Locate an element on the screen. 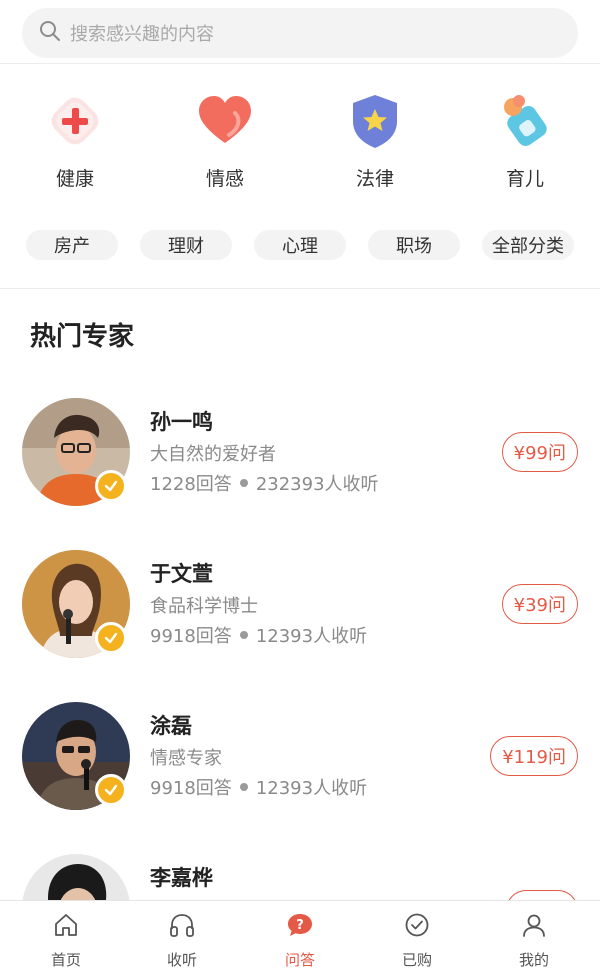 The height and width of the screenshot is (974, 600). category-label: 健康 is located at coordinates (74, 179).